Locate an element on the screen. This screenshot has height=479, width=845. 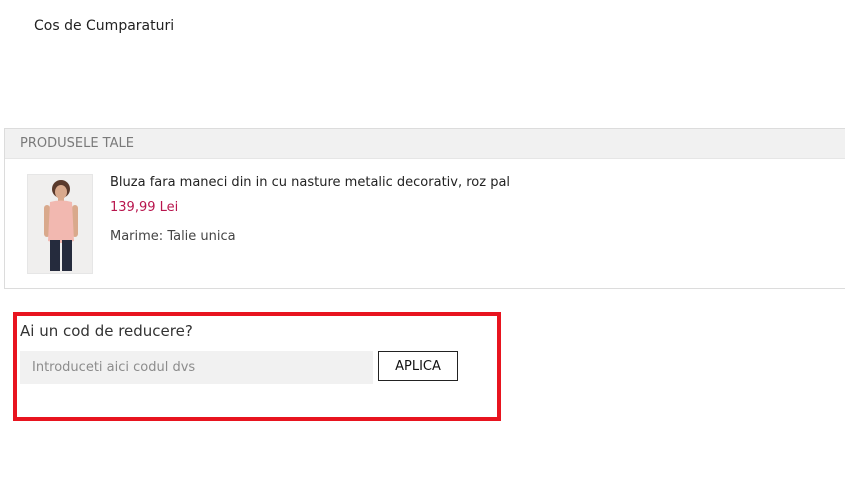
product-photo-icon is located at coordinates (60, 224).